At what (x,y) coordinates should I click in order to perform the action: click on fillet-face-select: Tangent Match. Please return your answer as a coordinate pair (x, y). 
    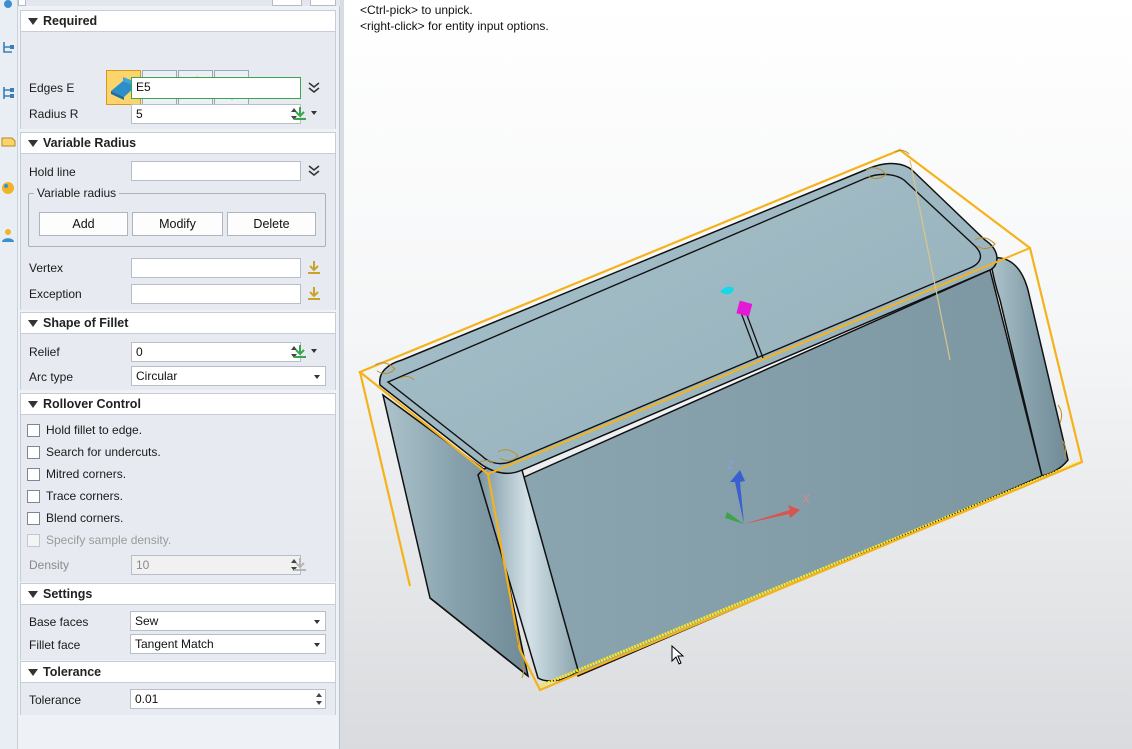
    Looking at the image, I should click on (228, 644).